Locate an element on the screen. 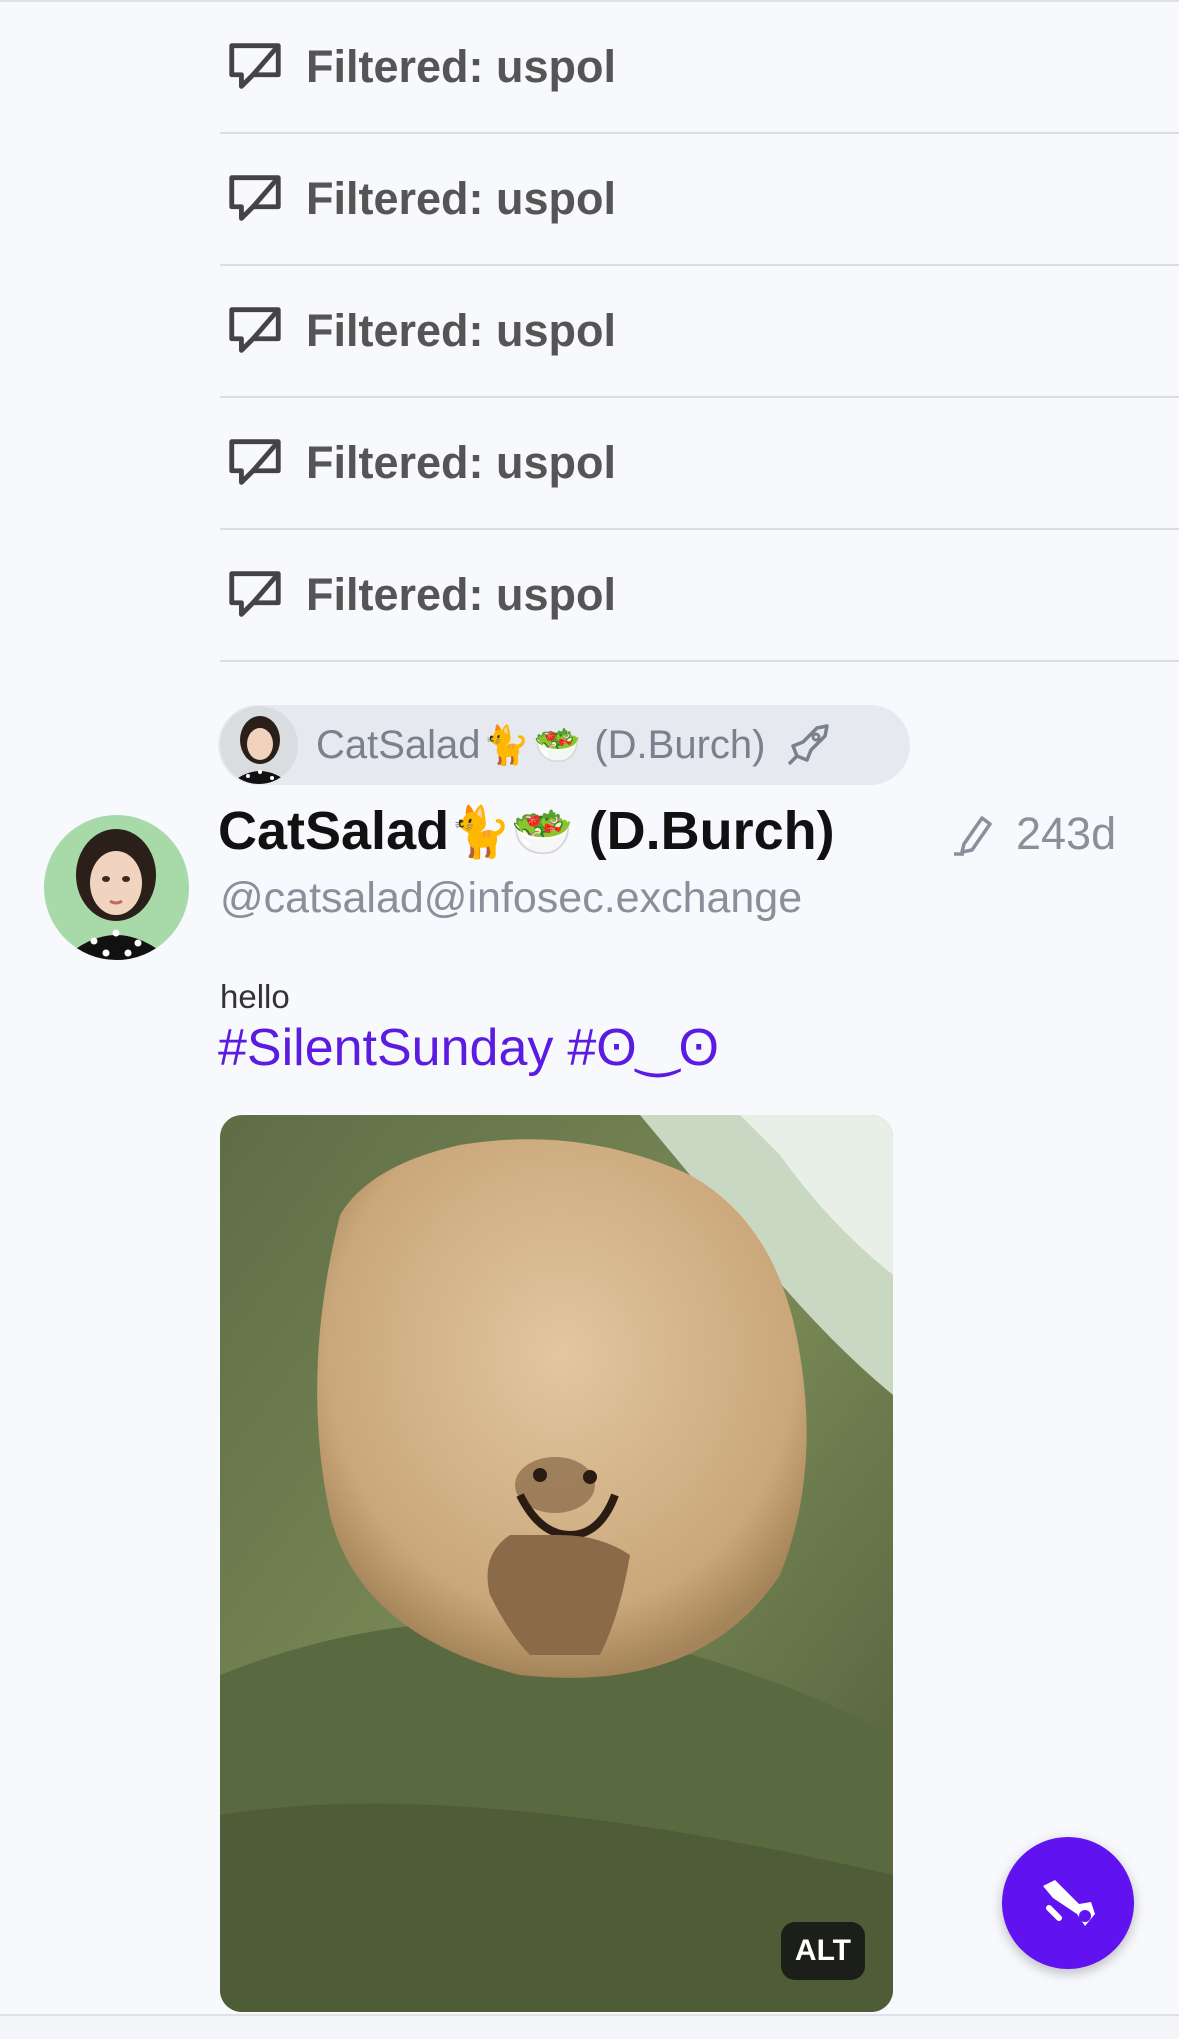  post-age: 243d is located at coordinates (1066, 833).